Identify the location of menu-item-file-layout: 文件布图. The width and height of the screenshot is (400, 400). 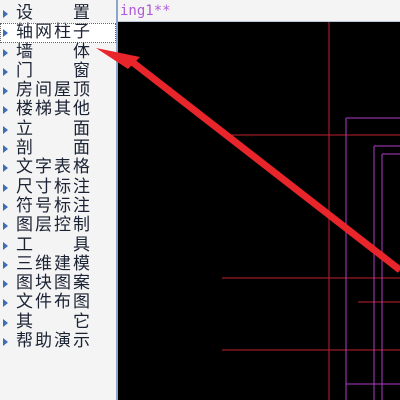
(58, 302).